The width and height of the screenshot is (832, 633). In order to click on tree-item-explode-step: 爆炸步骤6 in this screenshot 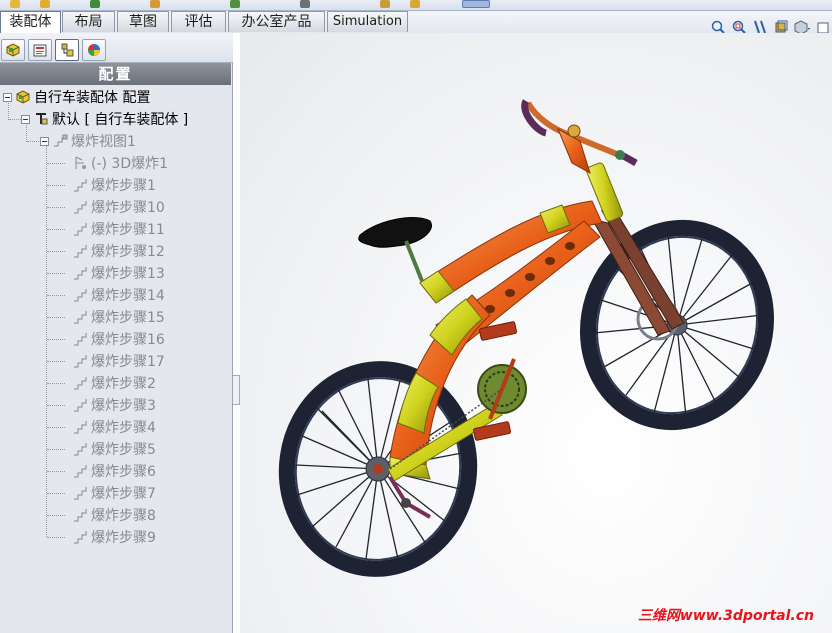, I will do `click(114, 471)`.